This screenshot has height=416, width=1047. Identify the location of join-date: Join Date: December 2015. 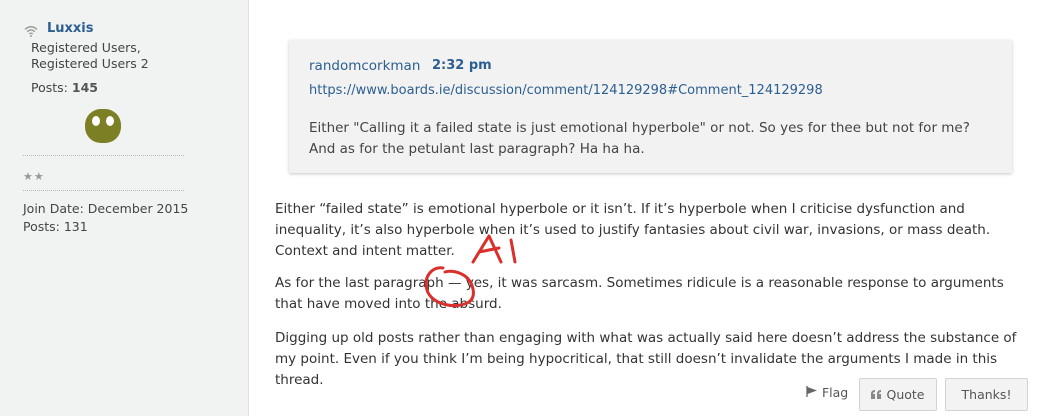
(106, 208).